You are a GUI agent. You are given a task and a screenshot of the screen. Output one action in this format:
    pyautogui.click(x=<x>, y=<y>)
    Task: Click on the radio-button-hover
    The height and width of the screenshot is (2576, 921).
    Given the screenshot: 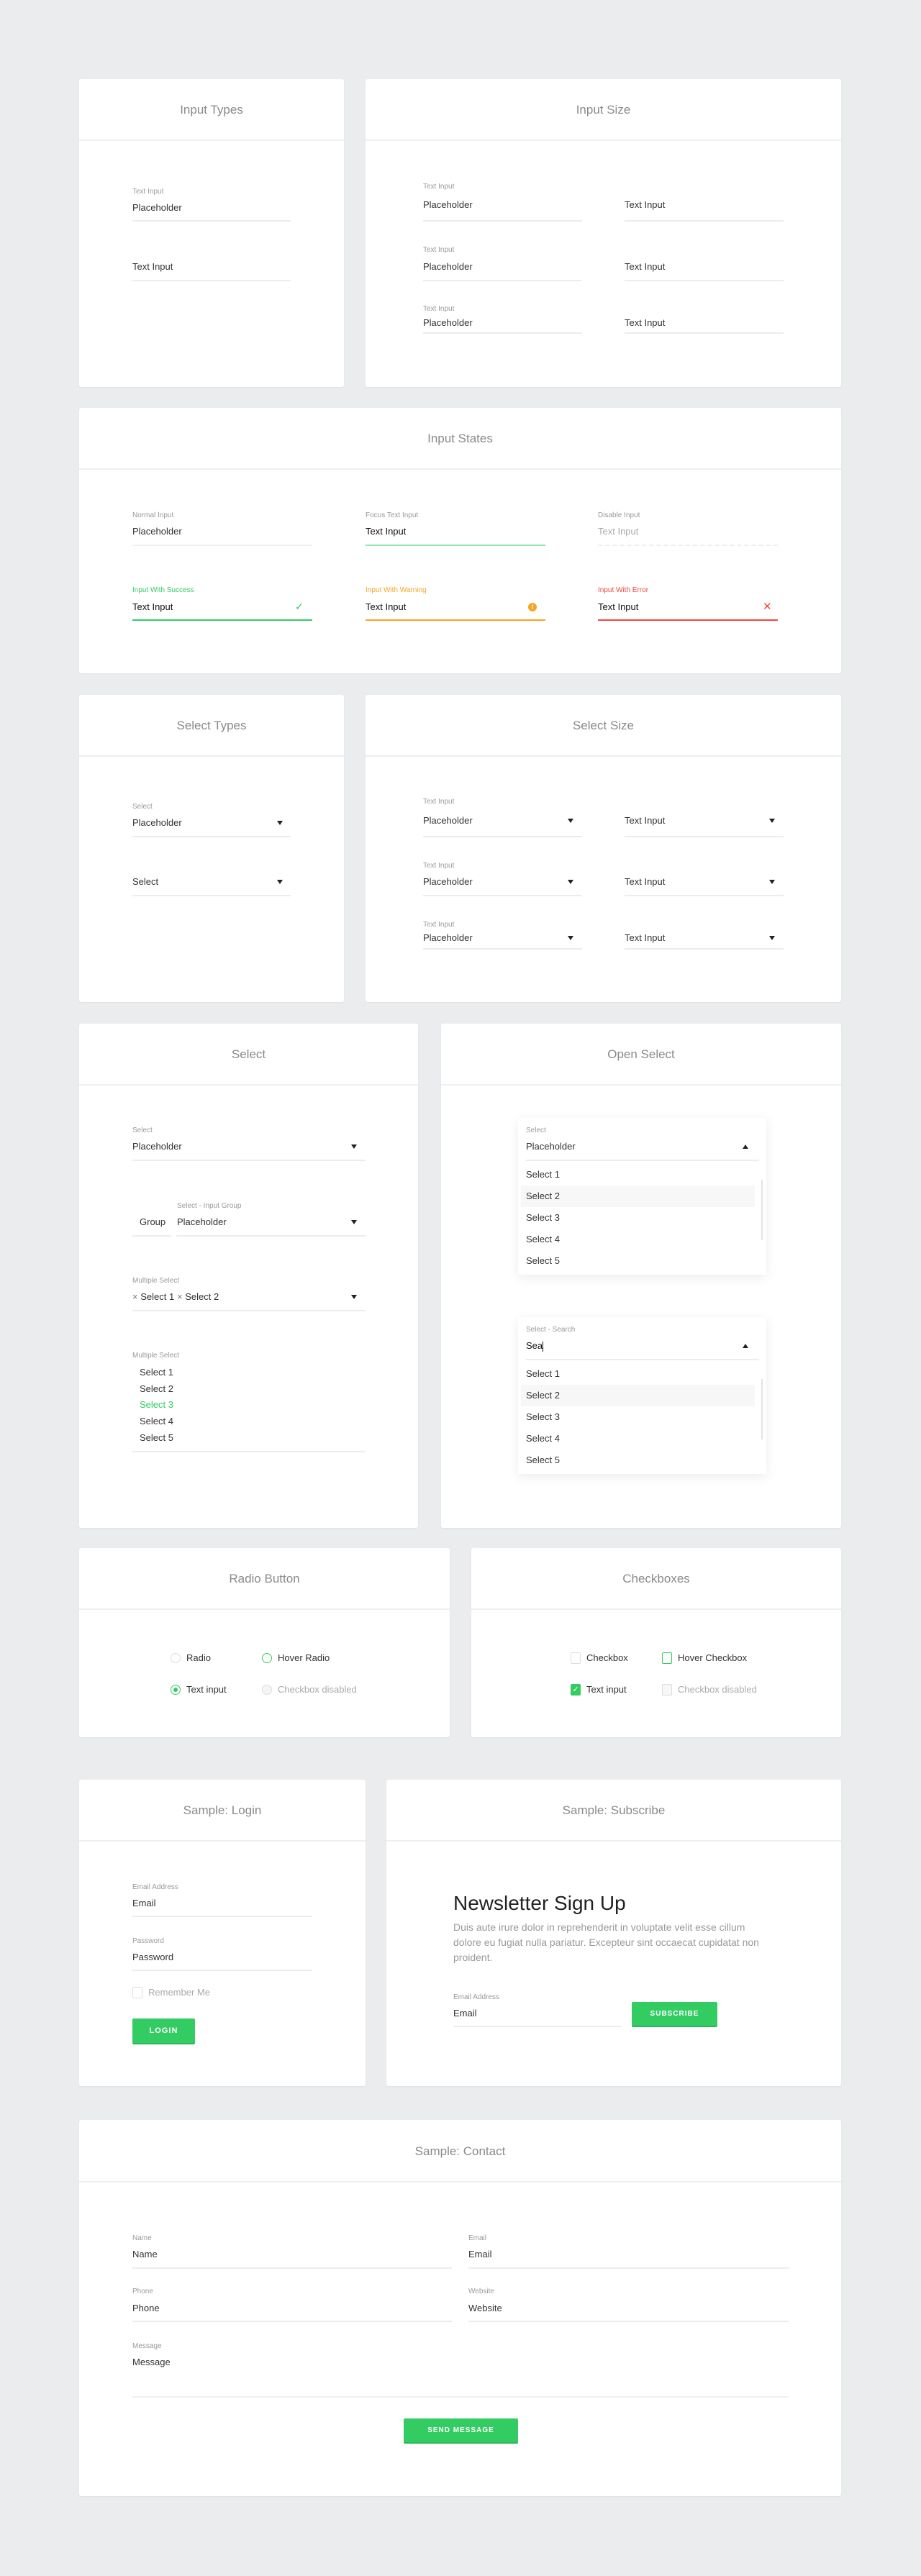 What is the action you would take?
    pyautogui.click(x=267, y=1658)
    